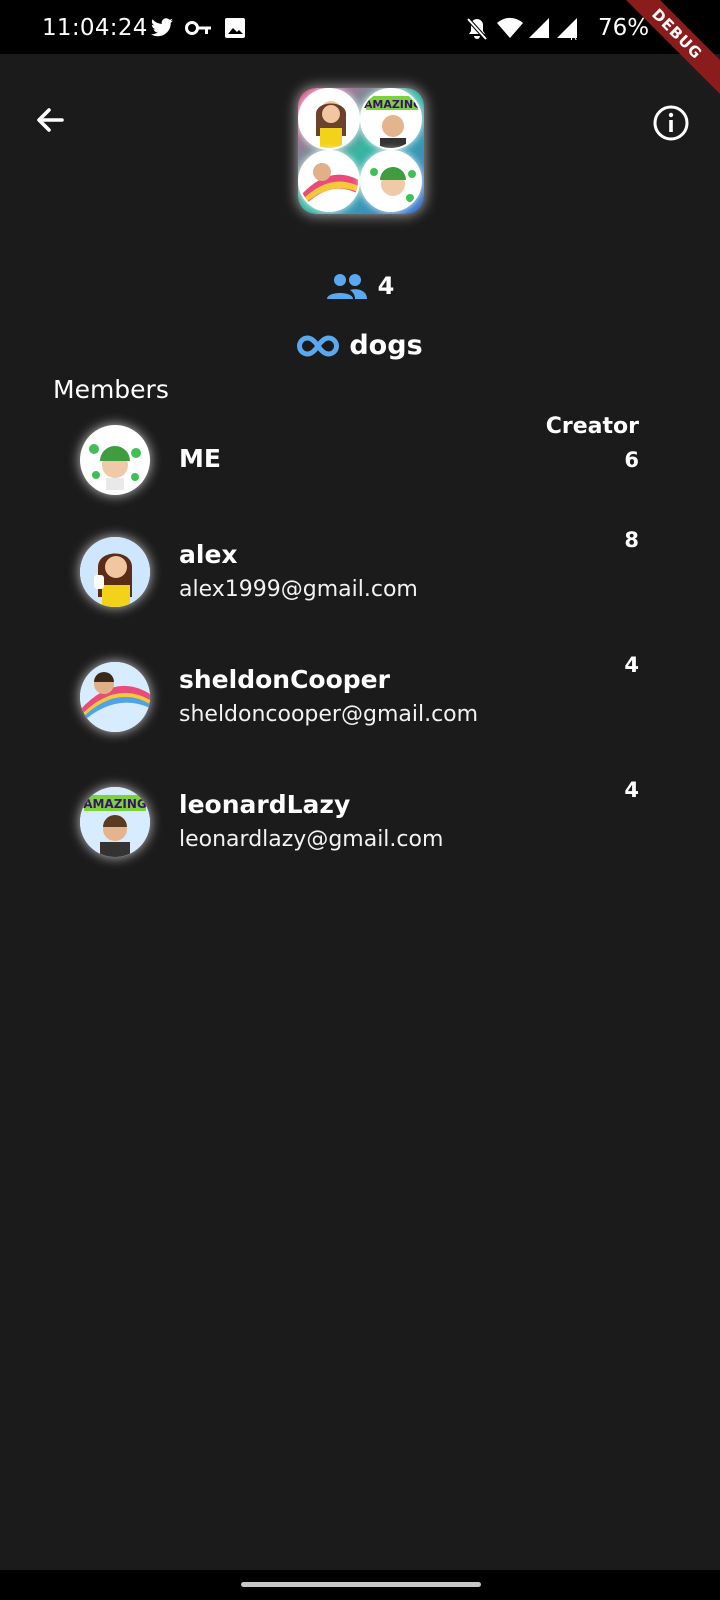 This screenshot has width=720, height=1600. I want to click on member-email: sheldoncooper@gmail.com, so click(329, 714).